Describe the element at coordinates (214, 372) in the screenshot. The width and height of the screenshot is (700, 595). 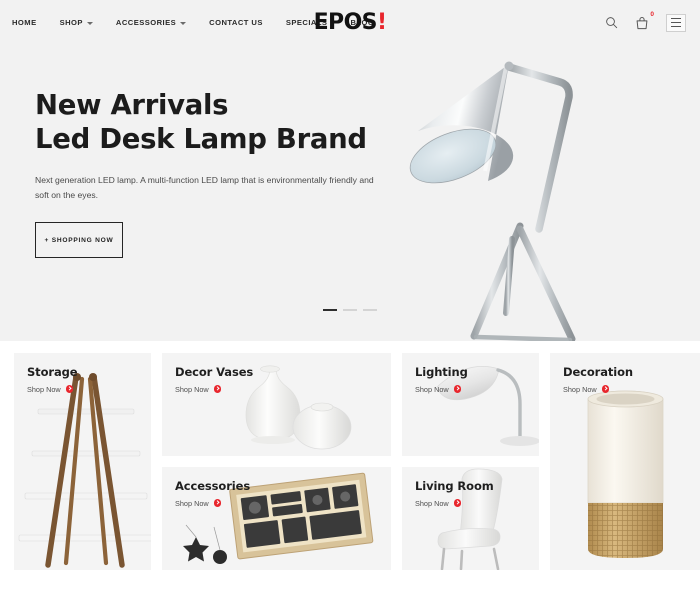
I see `category-title: Decor Vases` at that location.